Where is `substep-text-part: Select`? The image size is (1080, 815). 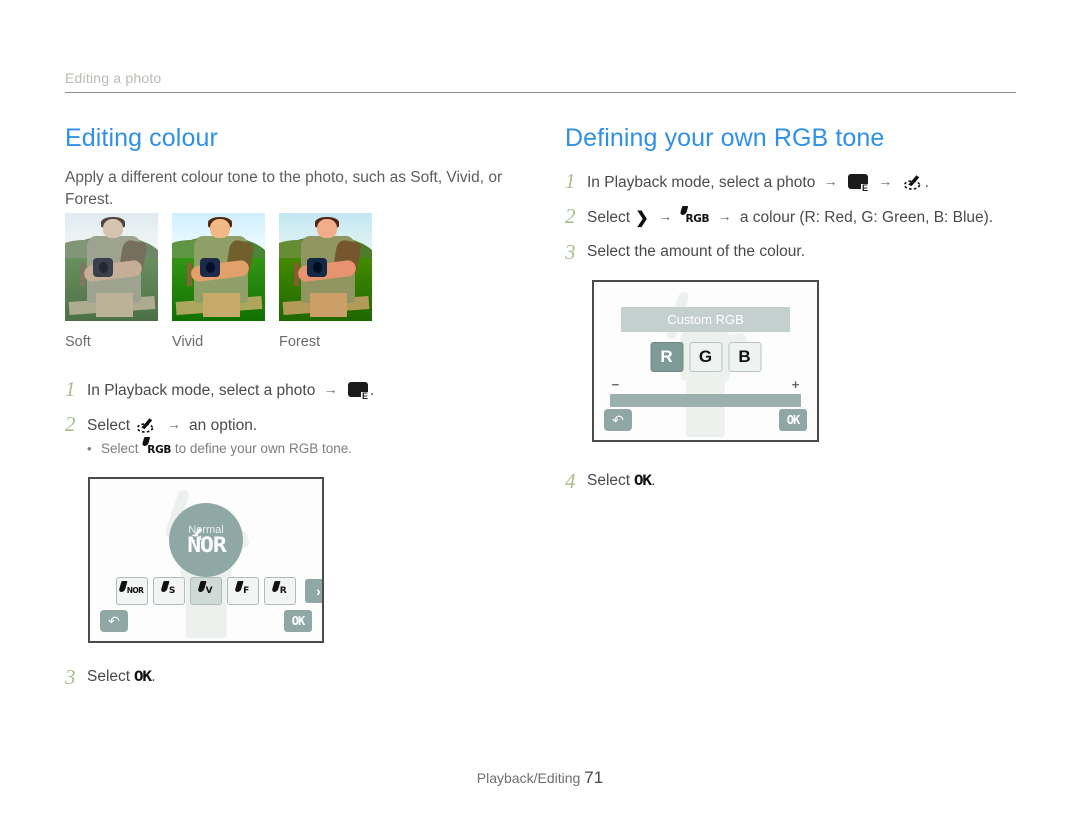
substep-text-part: Select is located at coordinates (120, 448).